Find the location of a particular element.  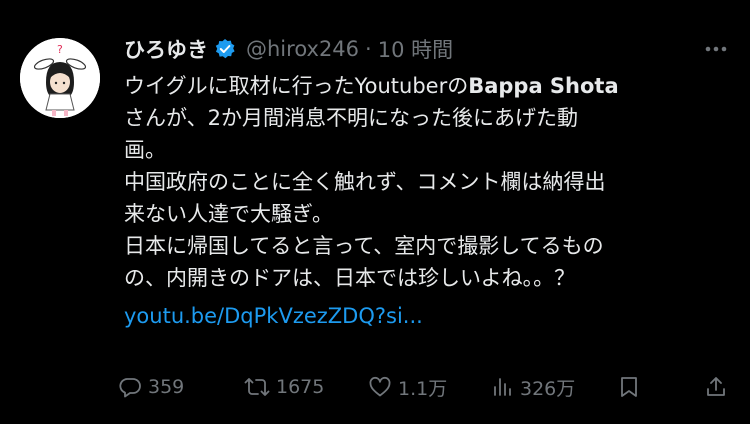

author-handle: @hirox246 is located at coordinates (302, 49).